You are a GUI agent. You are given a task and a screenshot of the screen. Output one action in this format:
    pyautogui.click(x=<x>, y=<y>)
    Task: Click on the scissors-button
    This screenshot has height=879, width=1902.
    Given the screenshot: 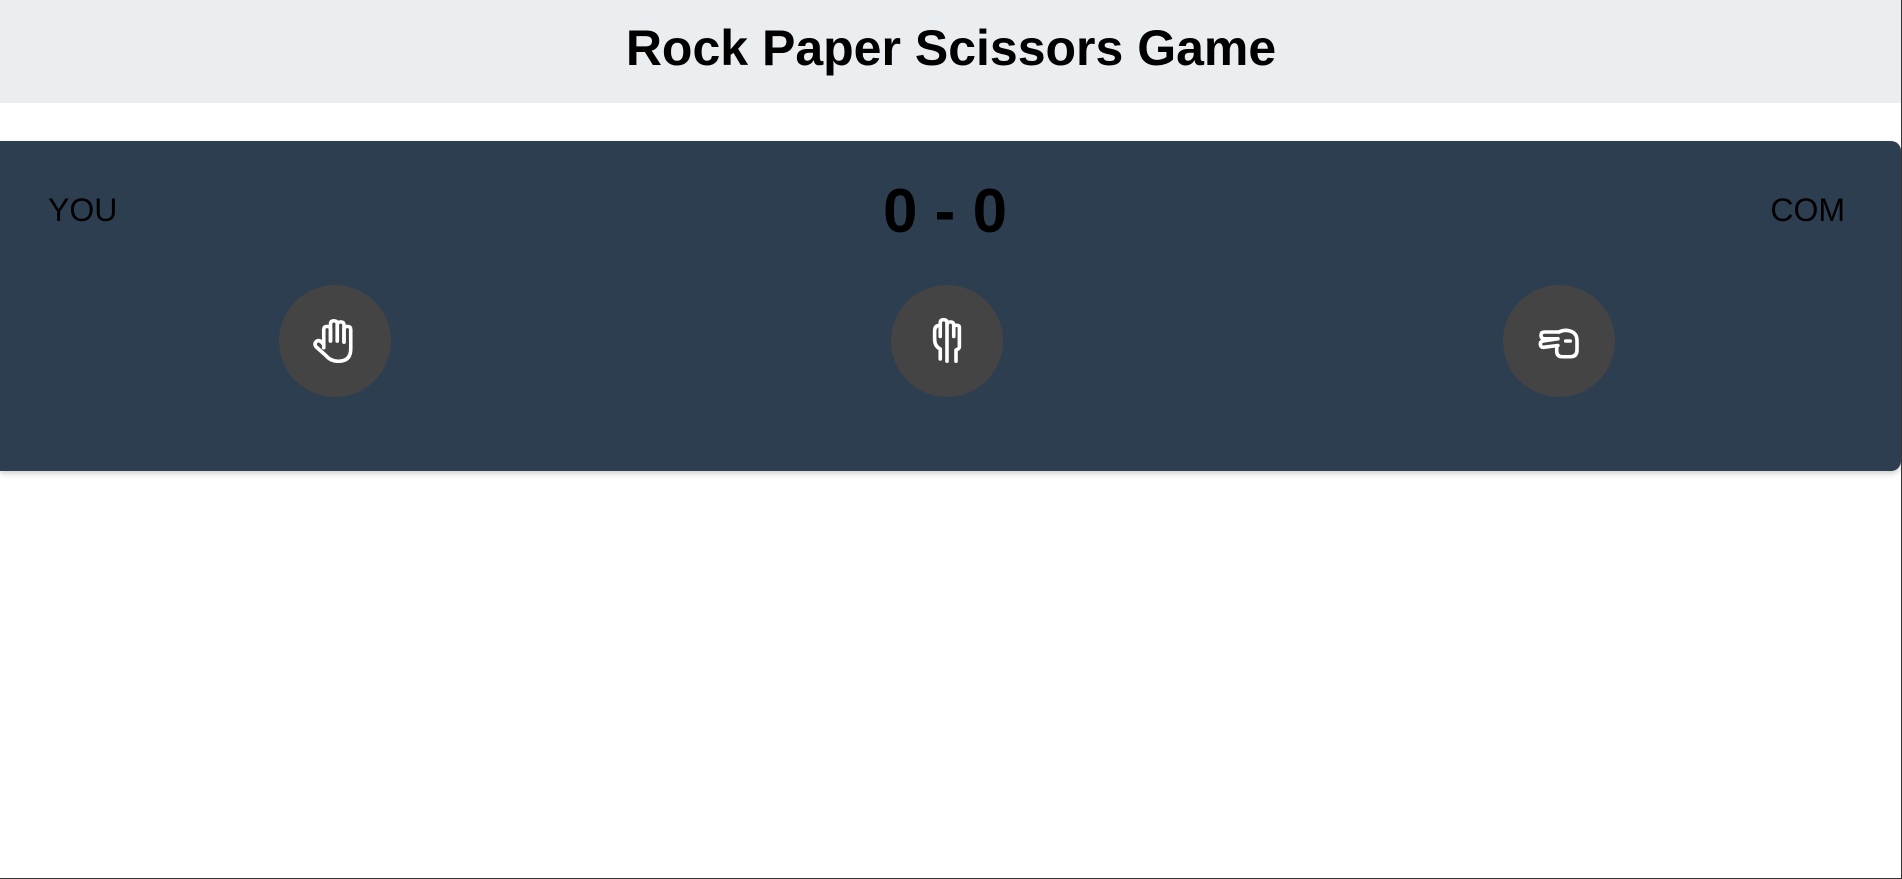 What is the action you would take?
    pyautogui.click(x=1559, y=341)
    